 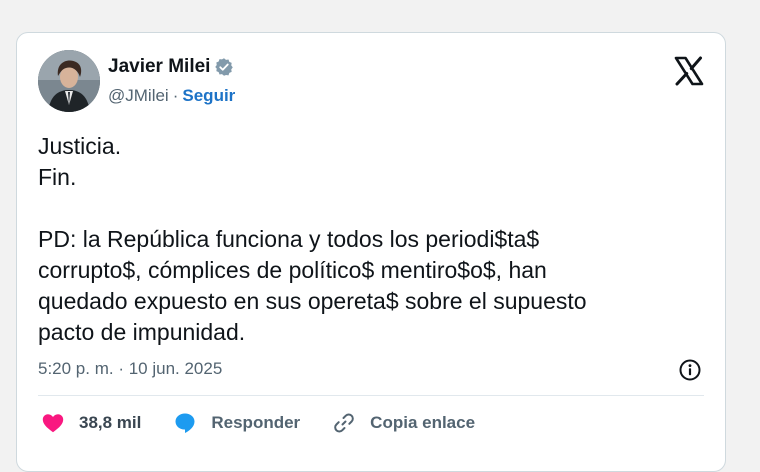 I want to click on speech-bubble-icon, so click(x=185, y=423).